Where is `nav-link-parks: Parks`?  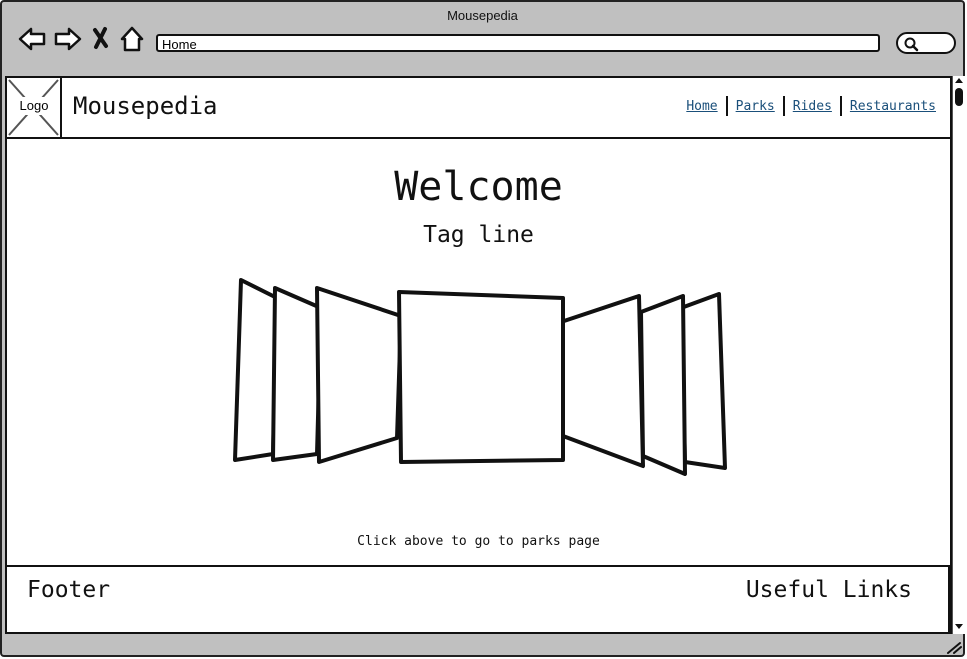
nav-link-parks: Parks is located at coordinates (755, 106).